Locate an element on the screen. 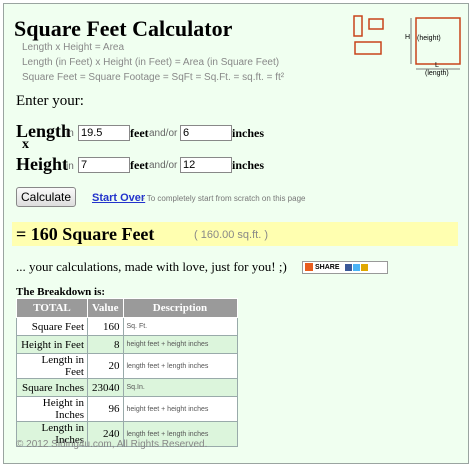 This screenshot has width=474, height=469. length-andor-label: and/or is located at coordinates (163, 133).